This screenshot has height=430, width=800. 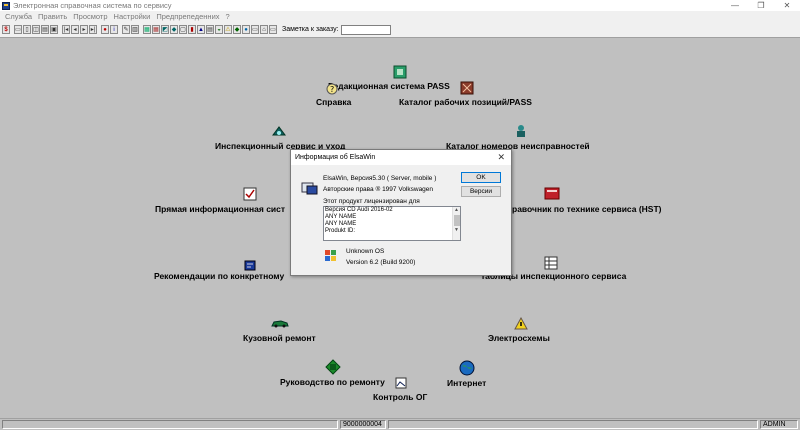 I want to click on recommend-icon, so click(x=250, y=265).